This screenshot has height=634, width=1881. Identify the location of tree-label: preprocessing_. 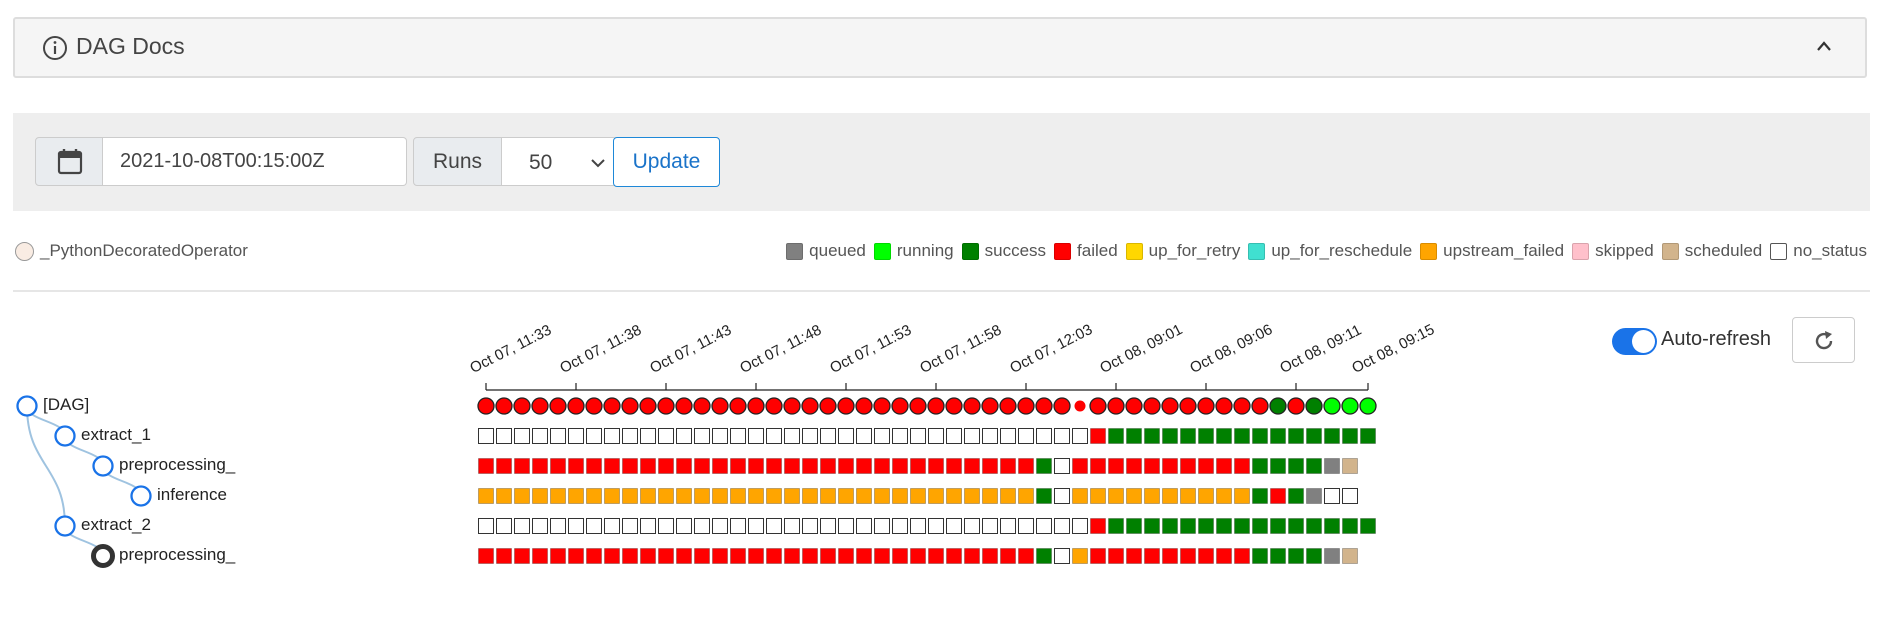
(177, 555).